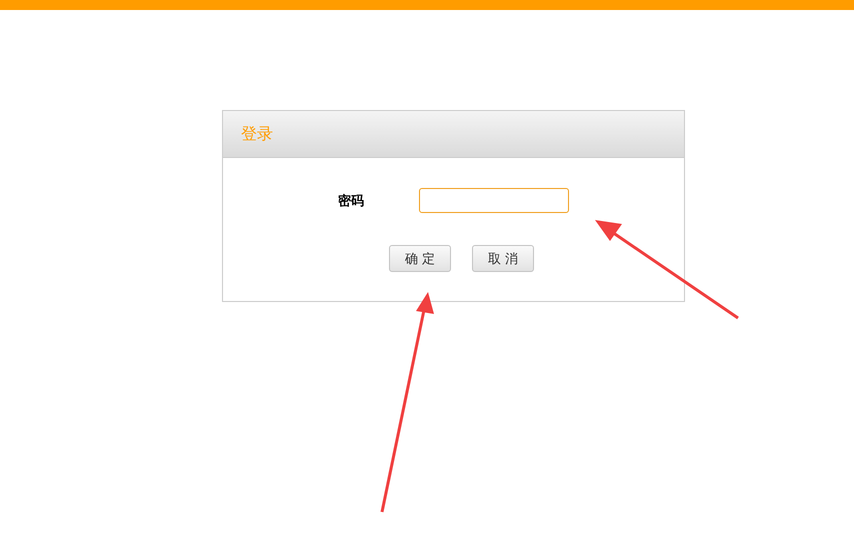 The width and height of the screenshot is (854, 536). Describe the element at coordinates (420, 258) in the screenshot. I see `confirm-button: 确 定` at that location.